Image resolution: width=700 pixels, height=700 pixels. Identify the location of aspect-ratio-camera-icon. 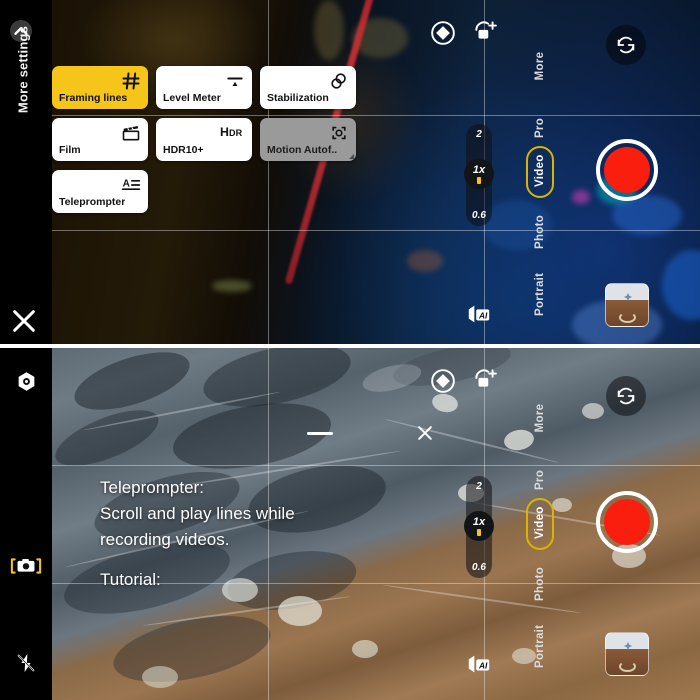
(26, 566).